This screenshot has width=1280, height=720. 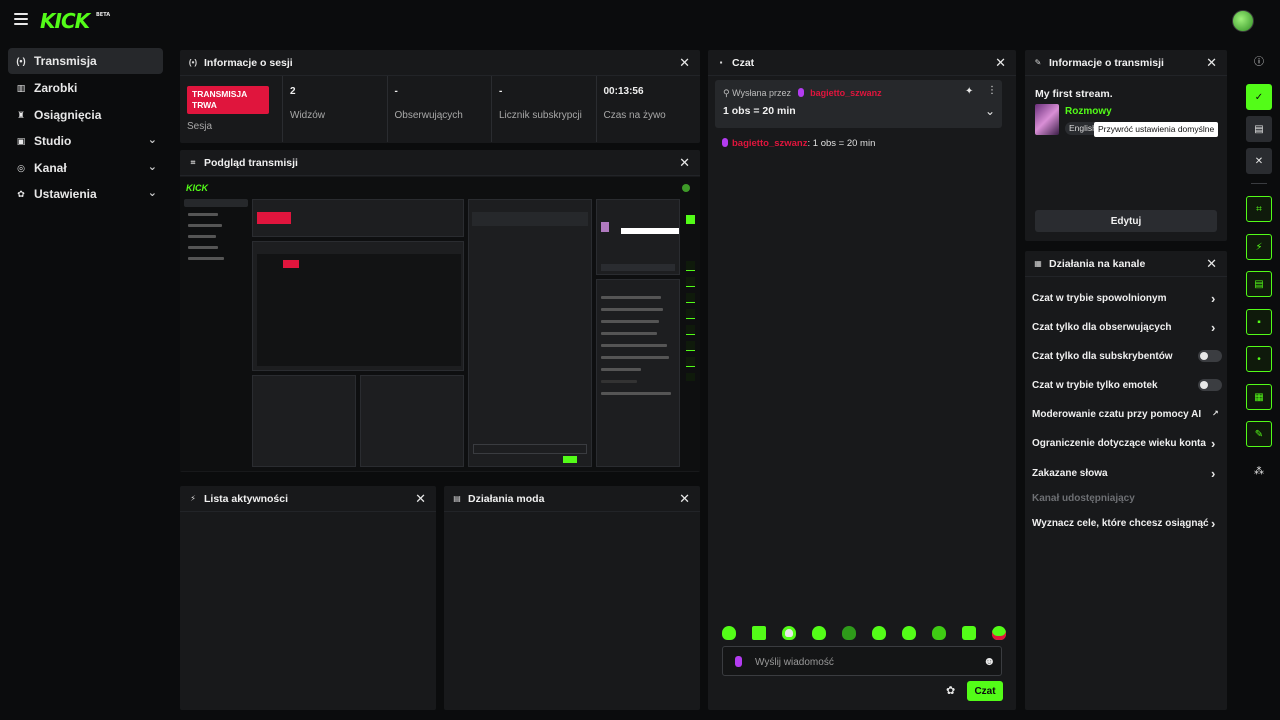 I want to click on action-account-age: Ograniczenie dotyczące wieku konta ›, so click(x=1127, y=443).